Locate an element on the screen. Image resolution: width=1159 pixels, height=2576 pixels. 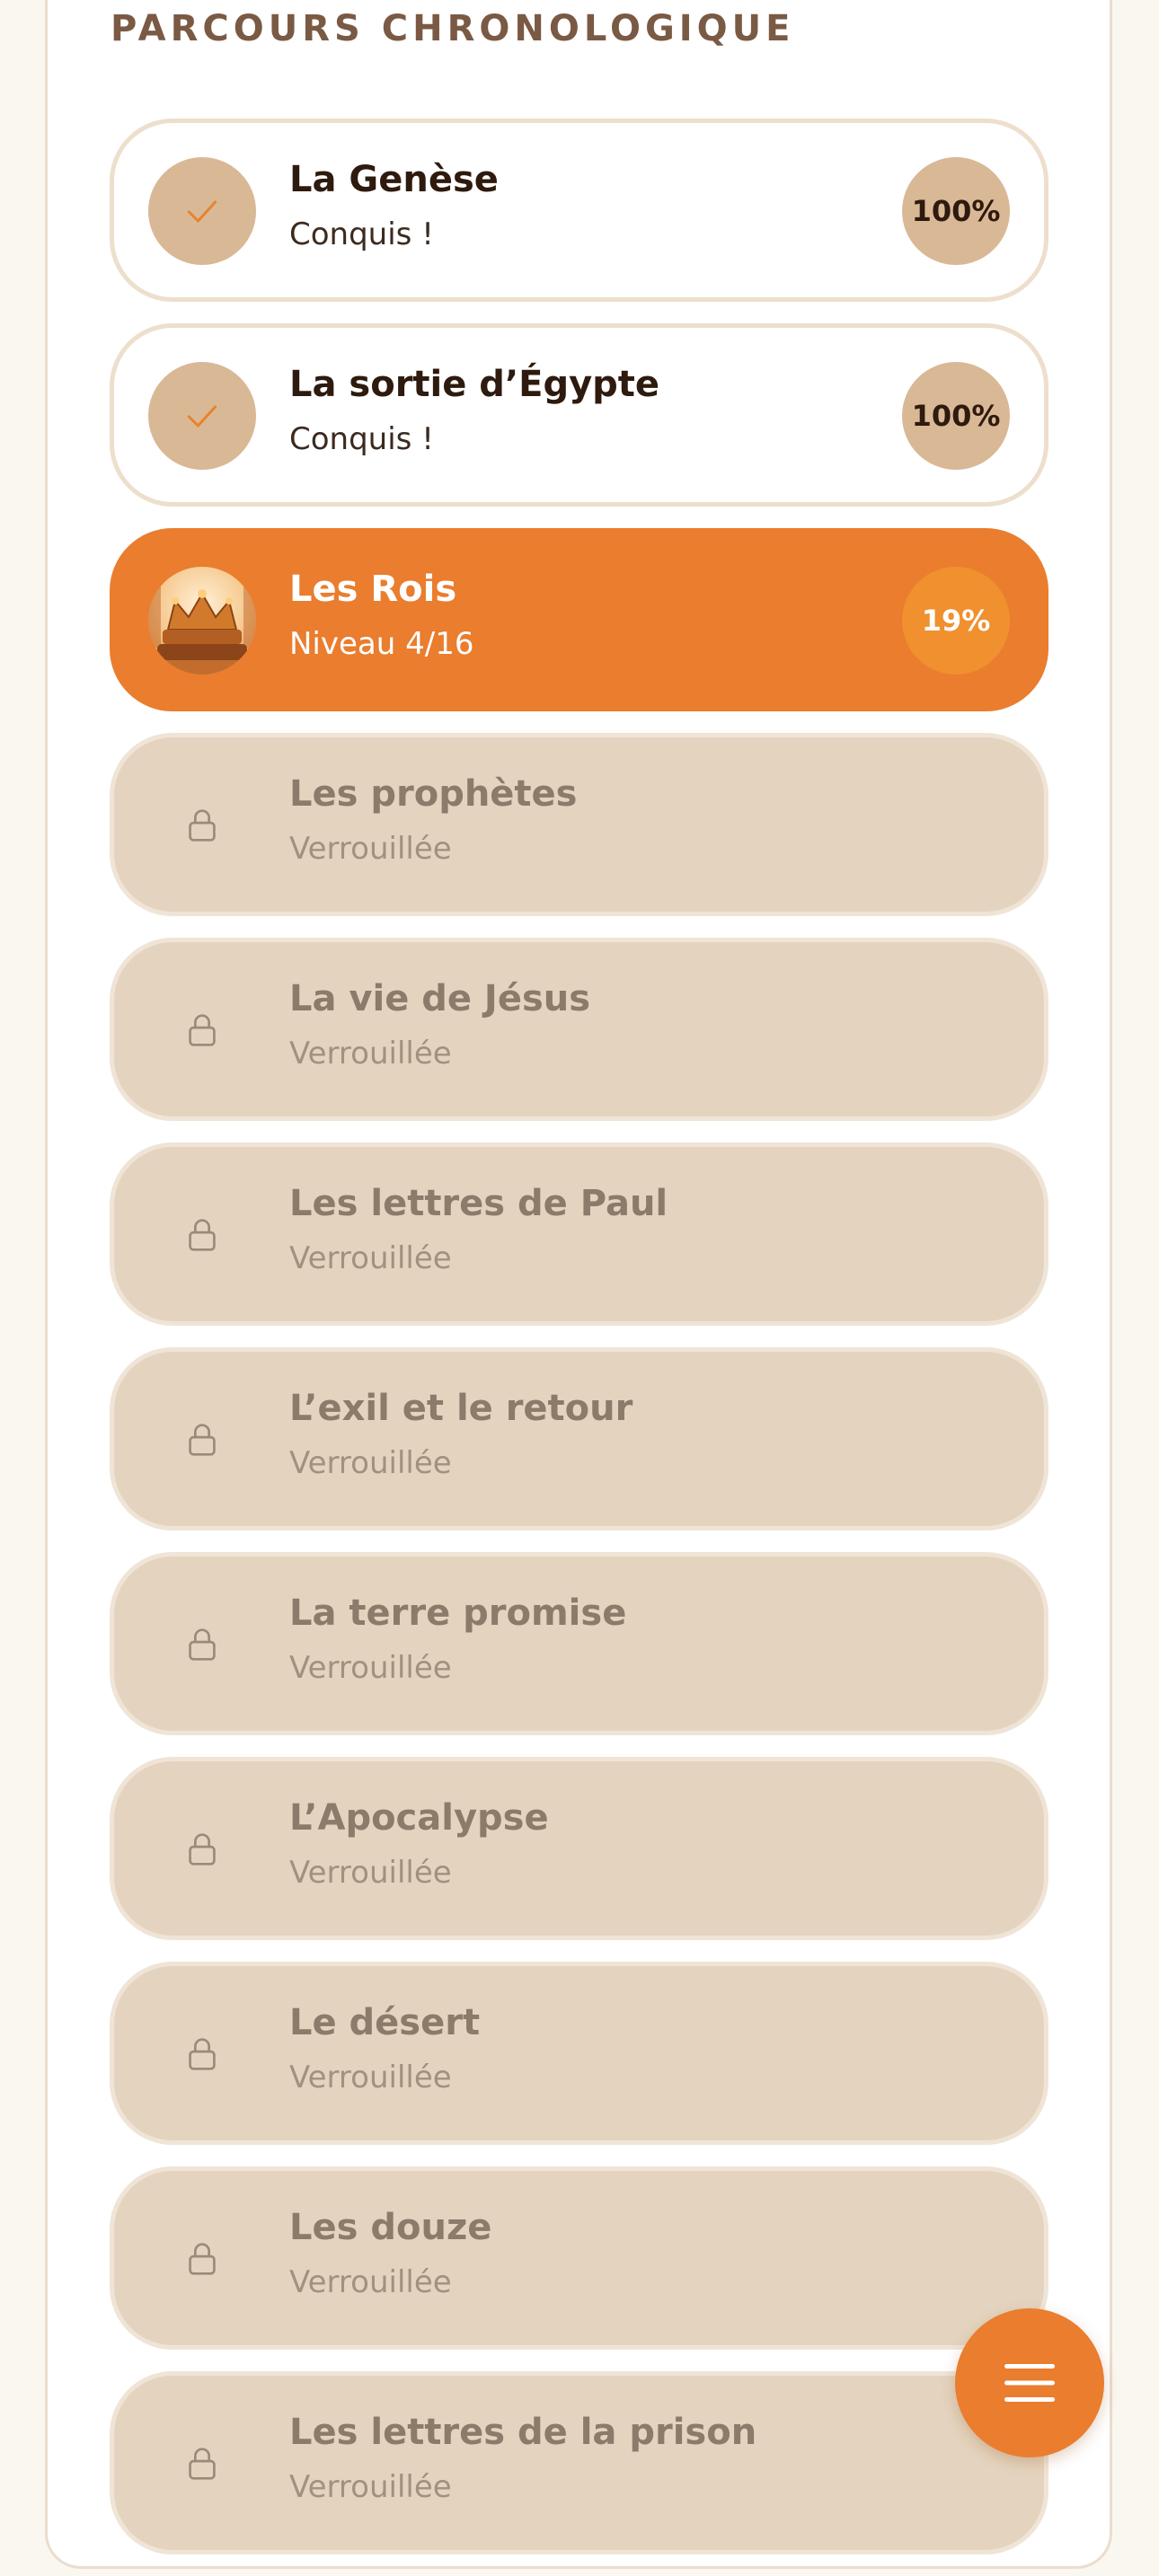
progress-percent: 19% is located at coordinates (956, 621).